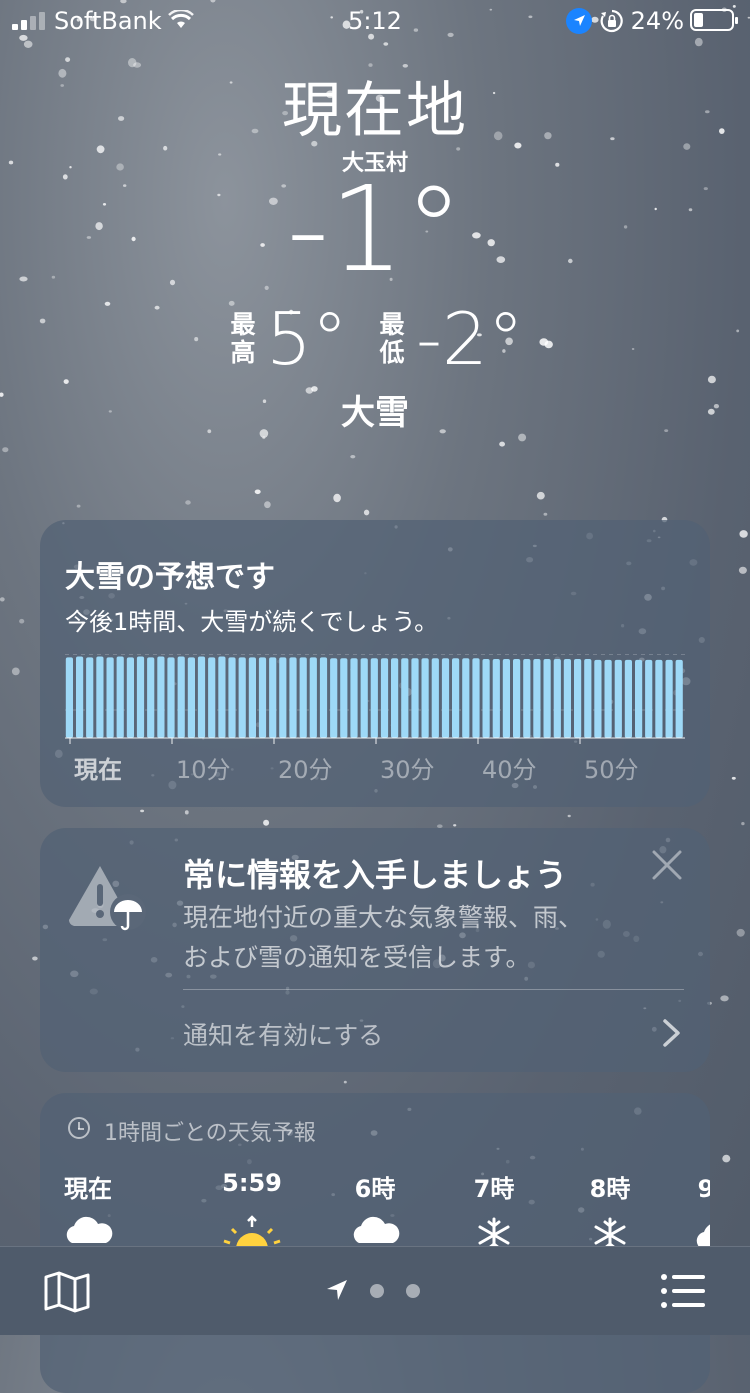 Image resolution: width=750 pixels, height=1393 pixels. Describe the element at coordinates (98, 770) in the screenshot. I see `chart-x-label: 現在` at that location.